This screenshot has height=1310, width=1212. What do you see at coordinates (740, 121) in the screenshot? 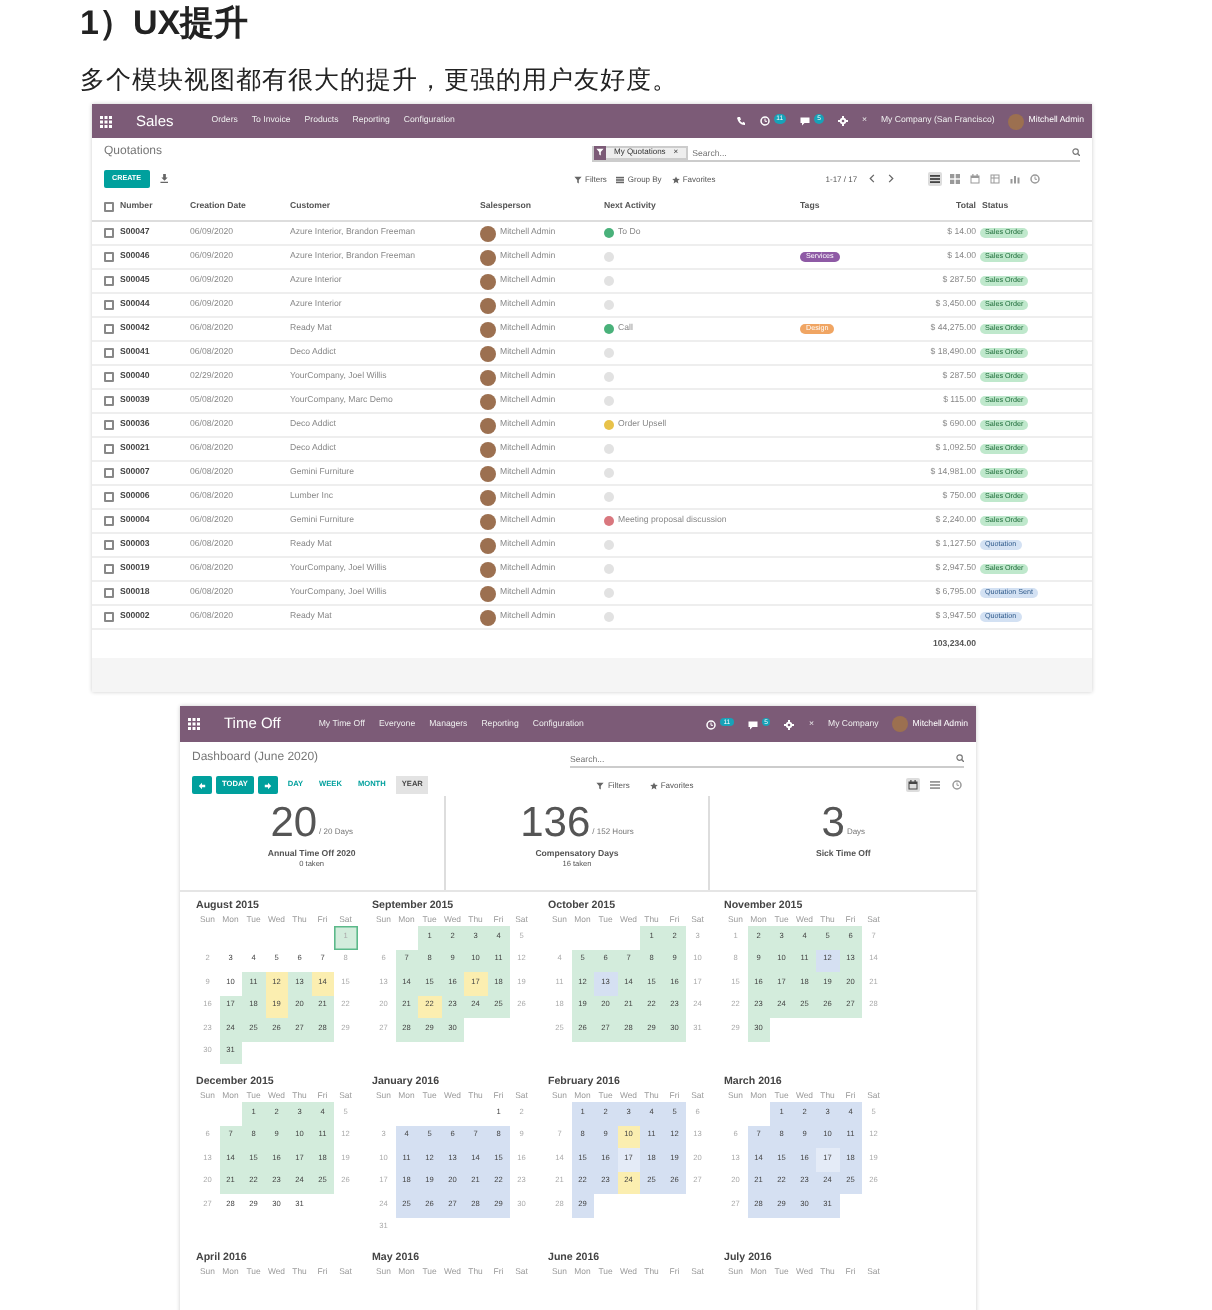
I see `phone-icon` at bounding box center [740, 121].